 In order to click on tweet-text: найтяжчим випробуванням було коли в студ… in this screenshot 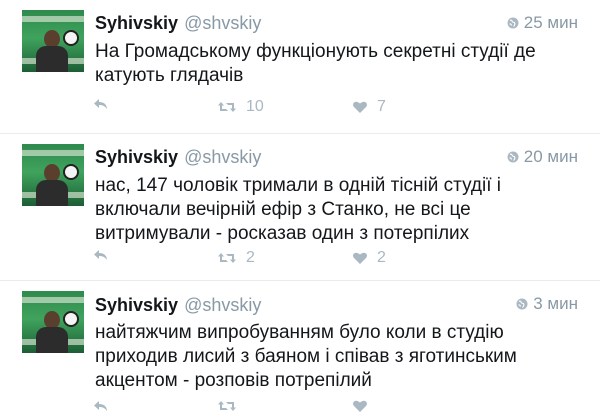, I will do `click(306, 356)`.